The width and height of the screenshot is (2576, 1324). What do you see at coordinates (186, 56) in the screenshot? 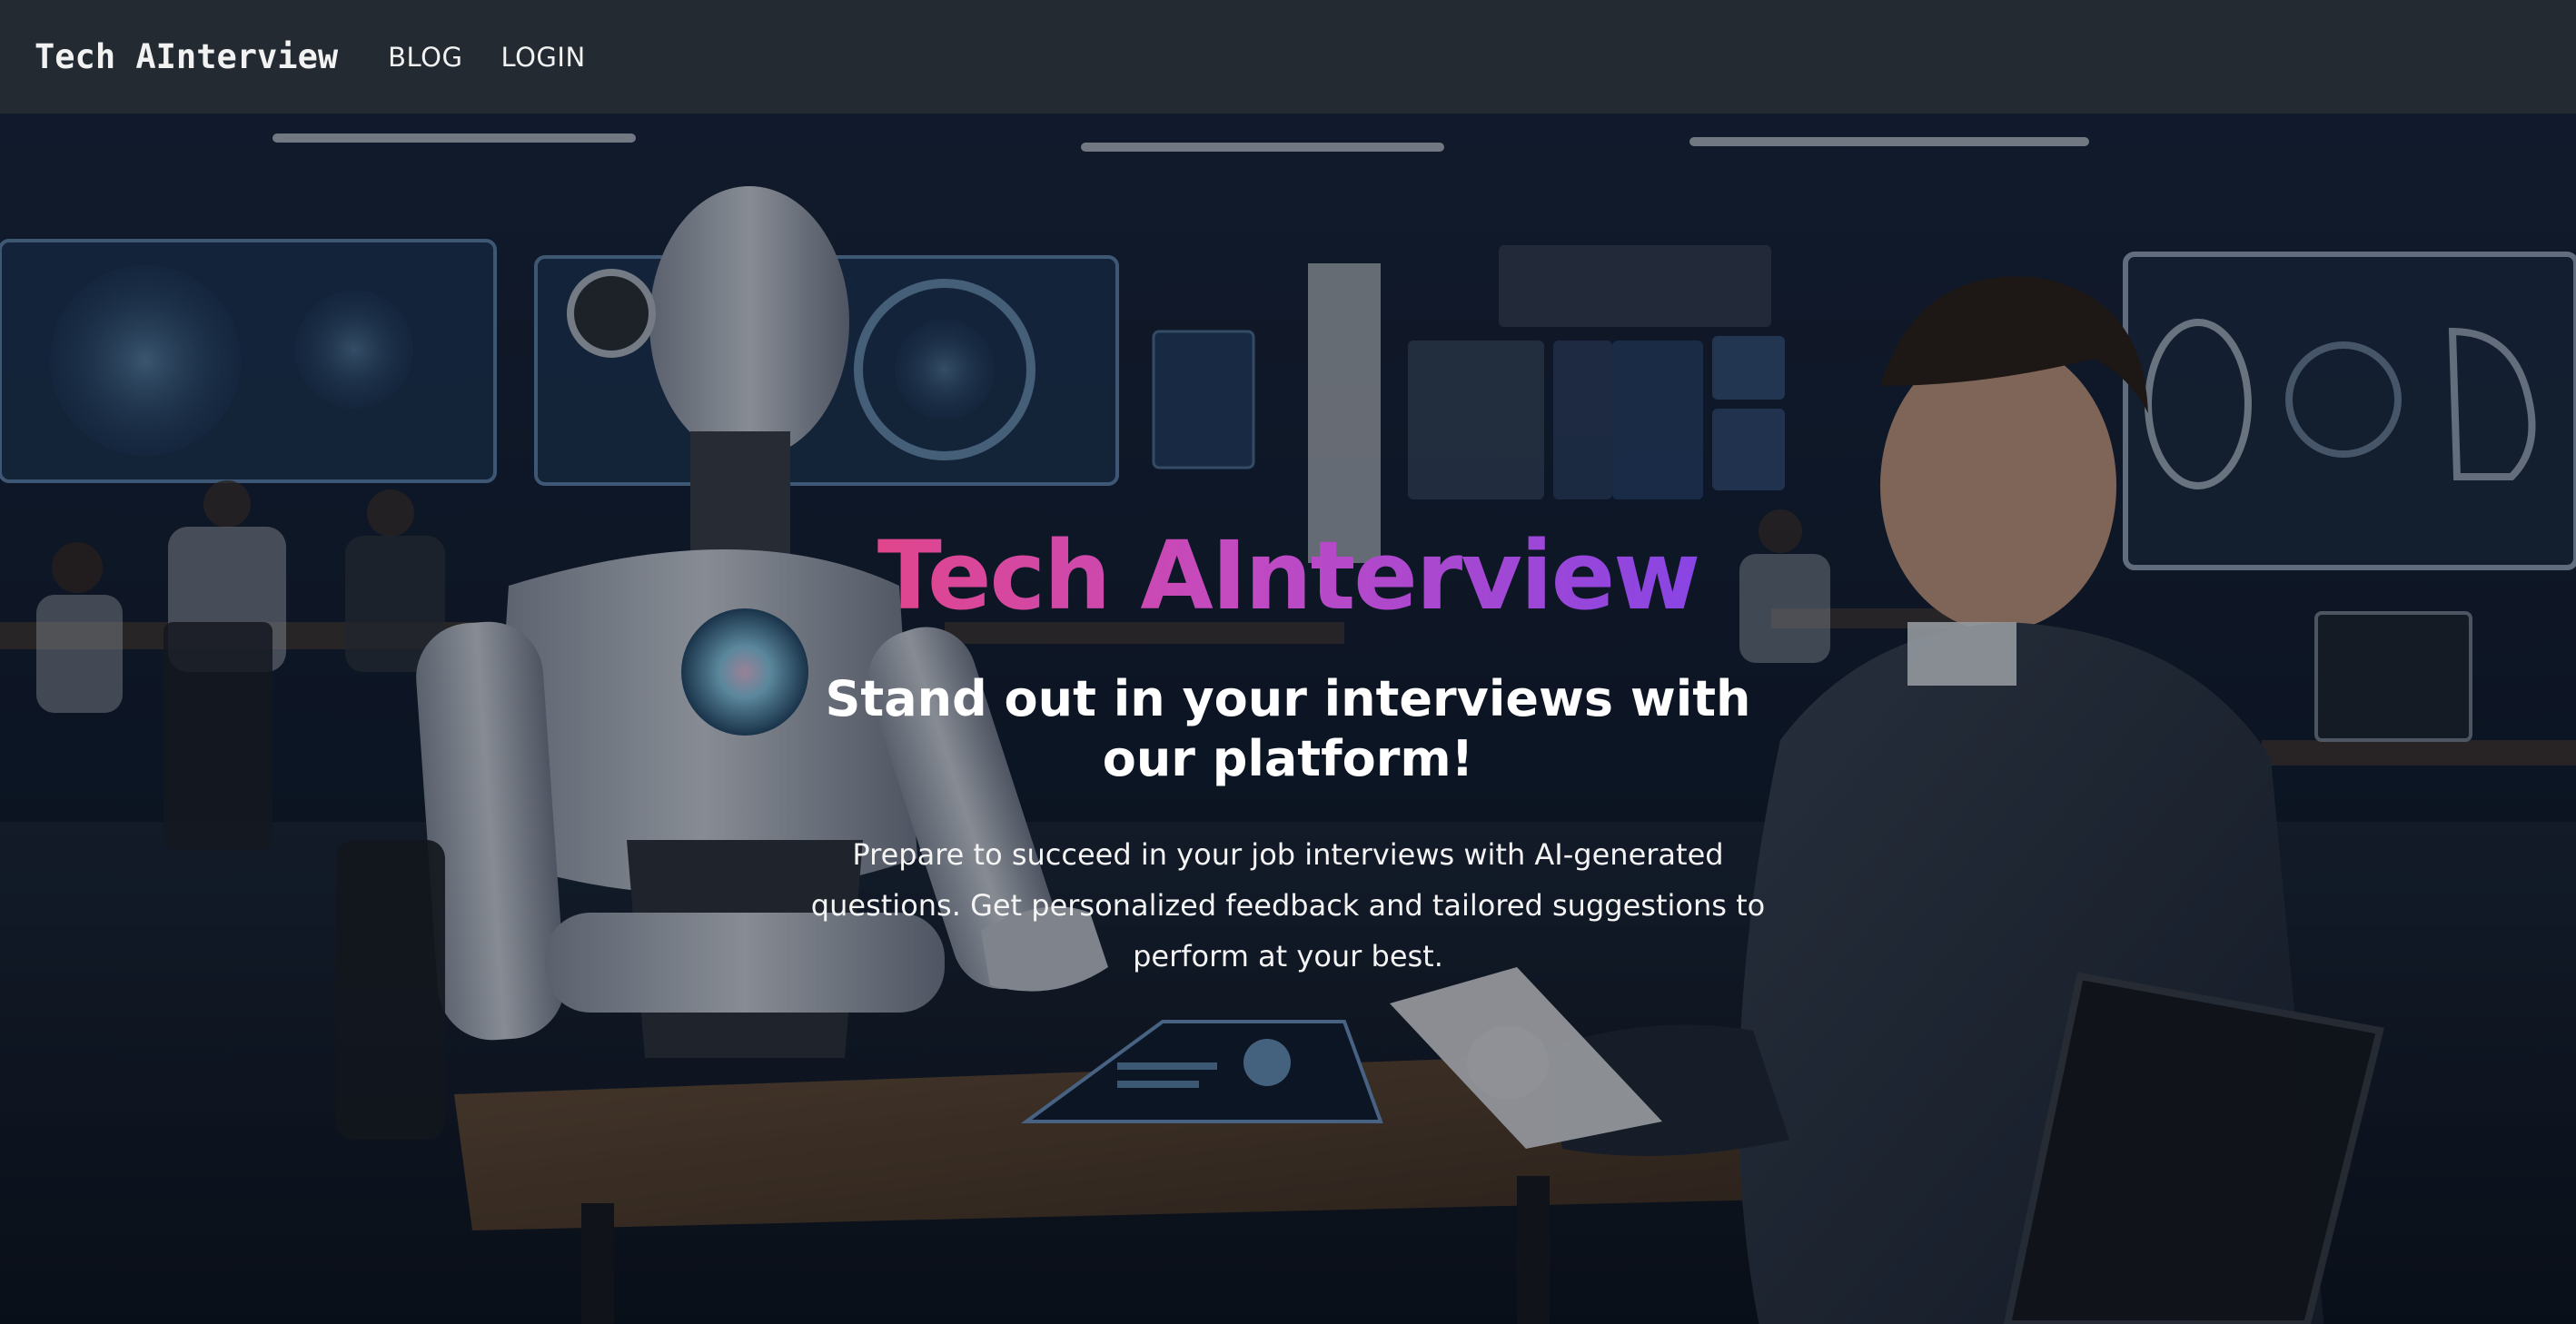
I see `brand-logo-link: Tech AInterview` at bounding box center [186, 56].